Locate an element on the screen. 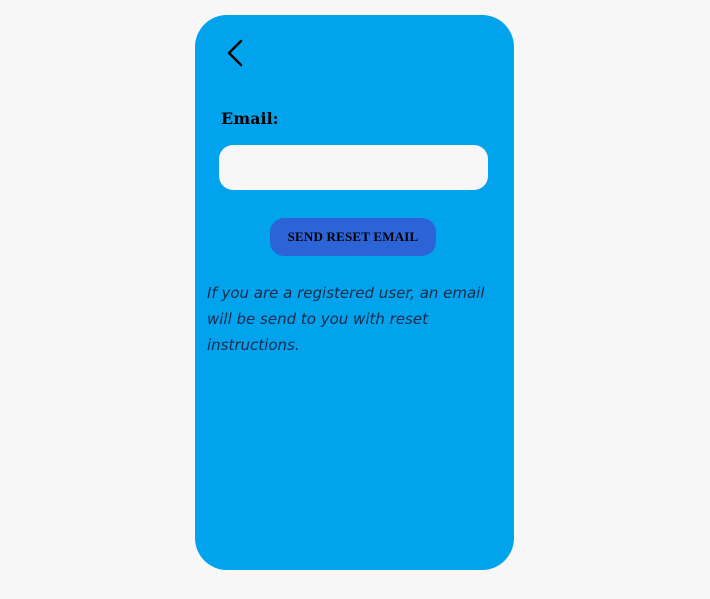 This screenshot has width=710, height=599. email-input is located at coordinates (353, 167).